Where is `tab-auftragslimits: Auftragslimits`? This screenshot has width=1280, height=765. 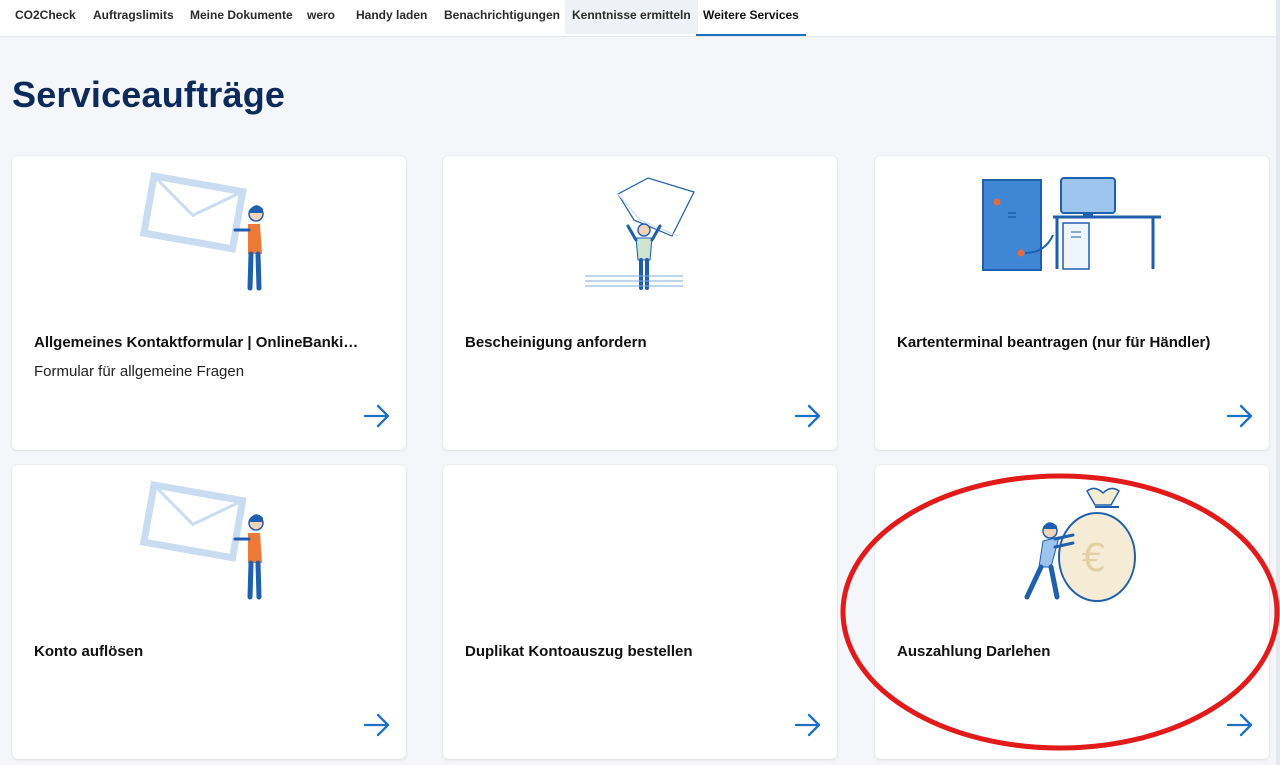 tab-auftragslimits: Auftragslimits is located at coordinates (133, 17).